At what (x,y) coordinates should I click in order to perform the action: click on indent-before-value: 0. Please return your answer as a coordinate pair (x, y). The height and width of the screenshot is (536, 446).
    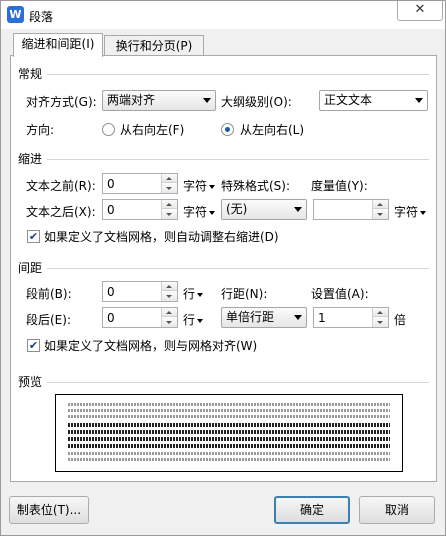
    Looking at the image, I should click on (111, 184).